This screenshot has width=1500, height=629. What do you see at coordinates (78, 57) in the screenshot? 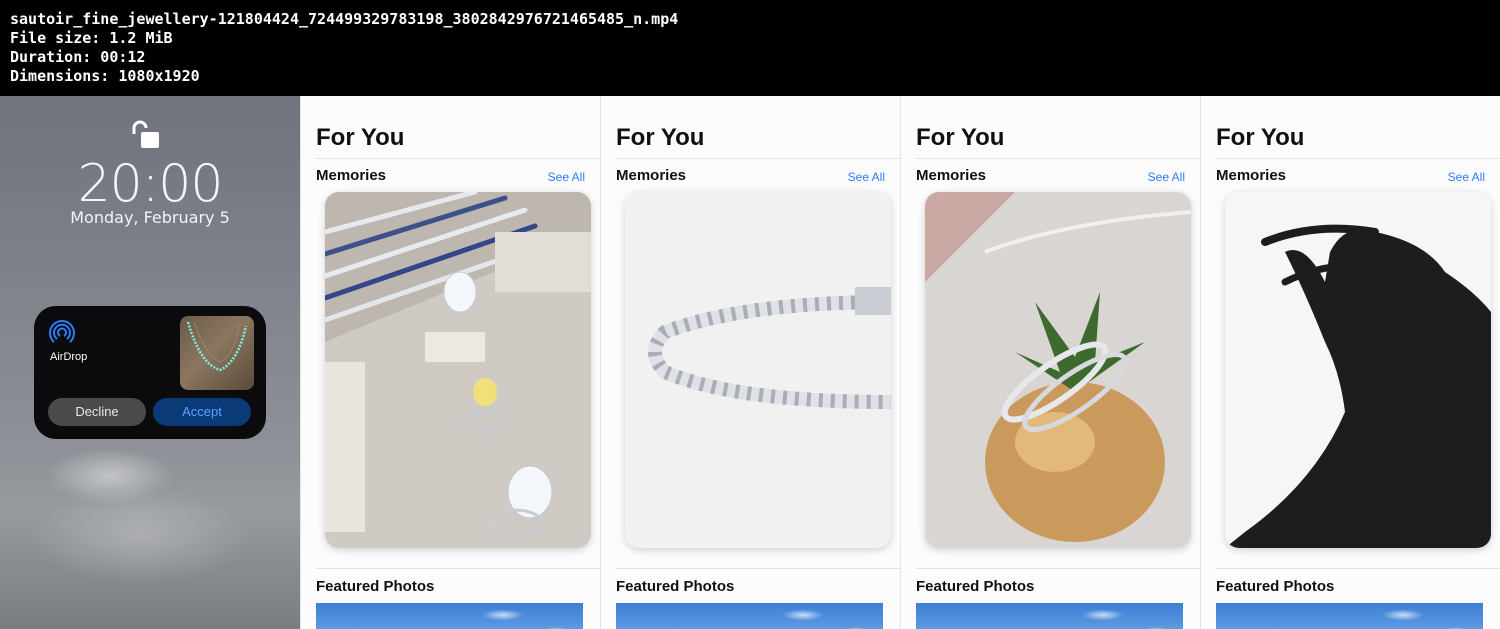
I see `duration-text: Duration: 00:12` at bounding box center [78, 57].